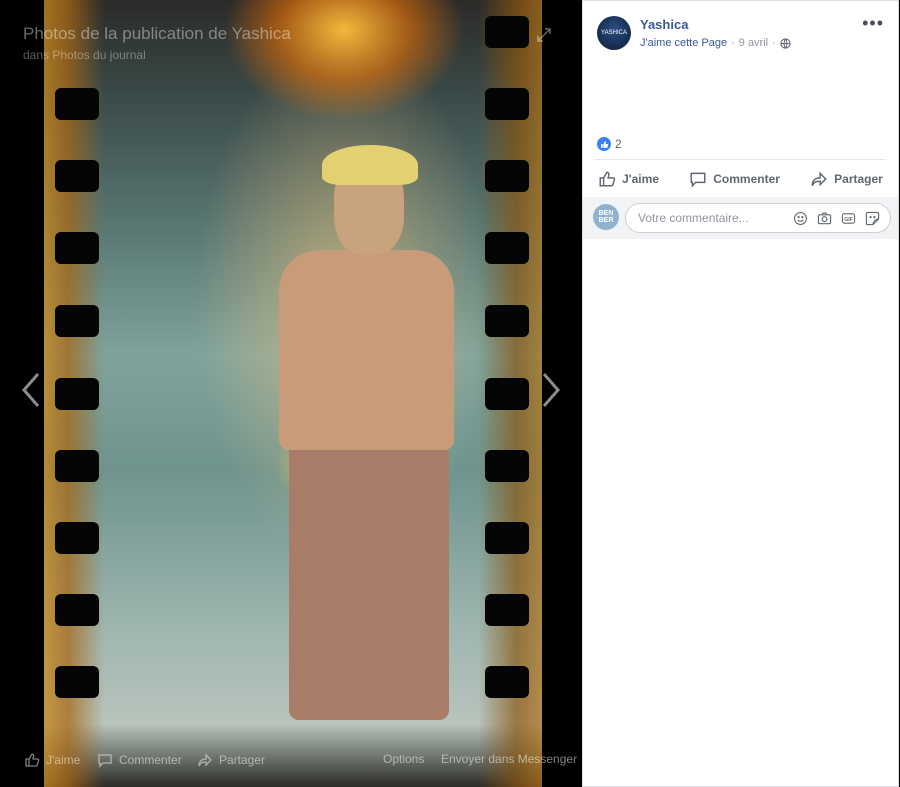 This screenshot has width=900, height=787. I want to click on comment-tools: GIF, so click(836, 218).